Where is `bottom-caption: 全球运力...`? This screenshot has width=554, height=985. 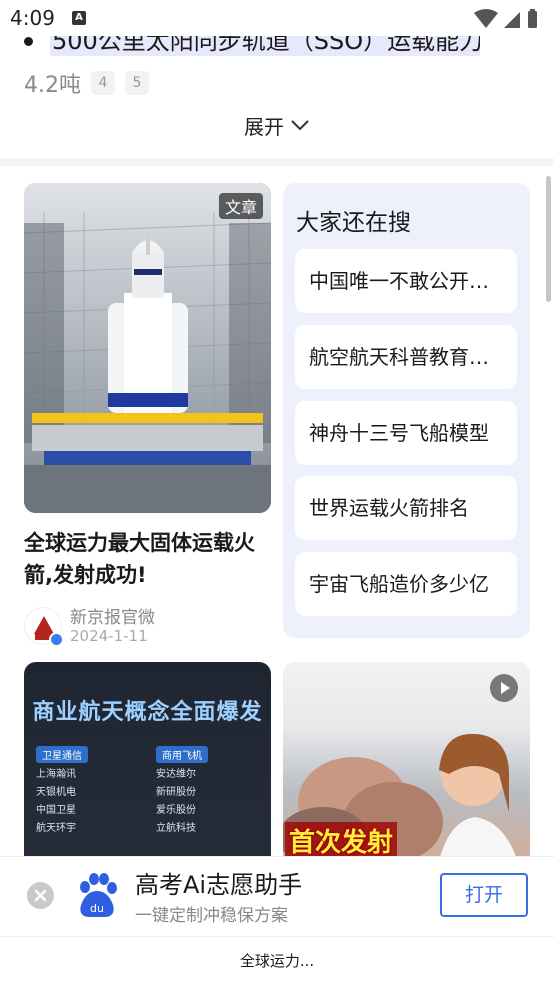
bottom-caption: 全球运力... is located at coordinates (277, 960).